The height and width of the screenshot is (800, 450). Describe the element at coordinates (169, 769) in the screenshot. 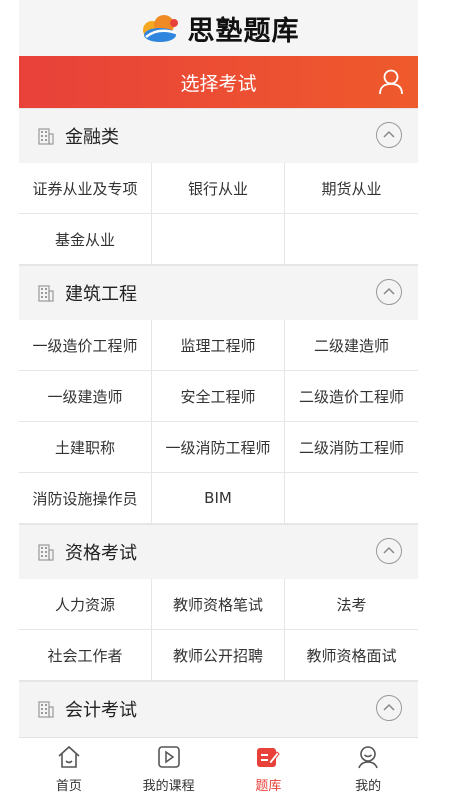

I see `tab-courses: 我的课程` at that location.